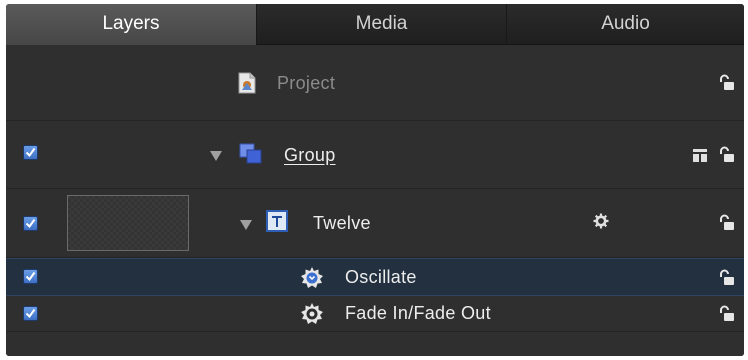  Describe the element at coordinates (700, 155) in the screenshot. I see `layer-stack-icon` at that location.